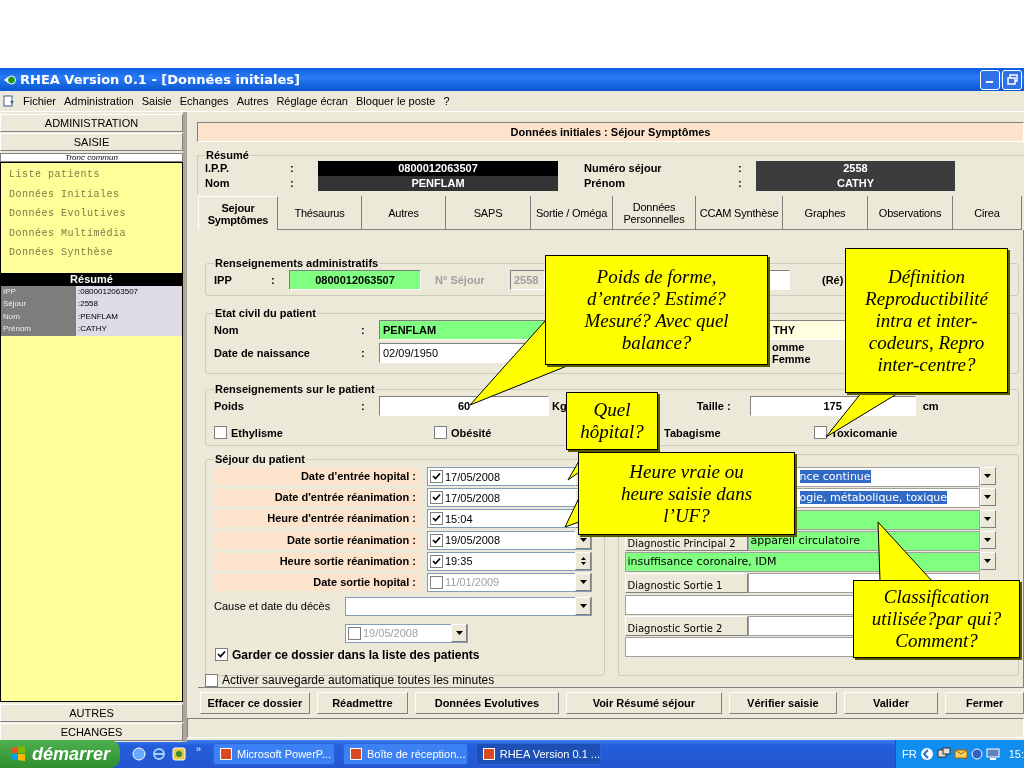  What do you see at coordinates (926, 320) in the screenshot?
I see `annotation-tooltip: Définition Reproductibilité intra et inter-codeurs, Repro inter-centre?` at bounding box center [926, 320].